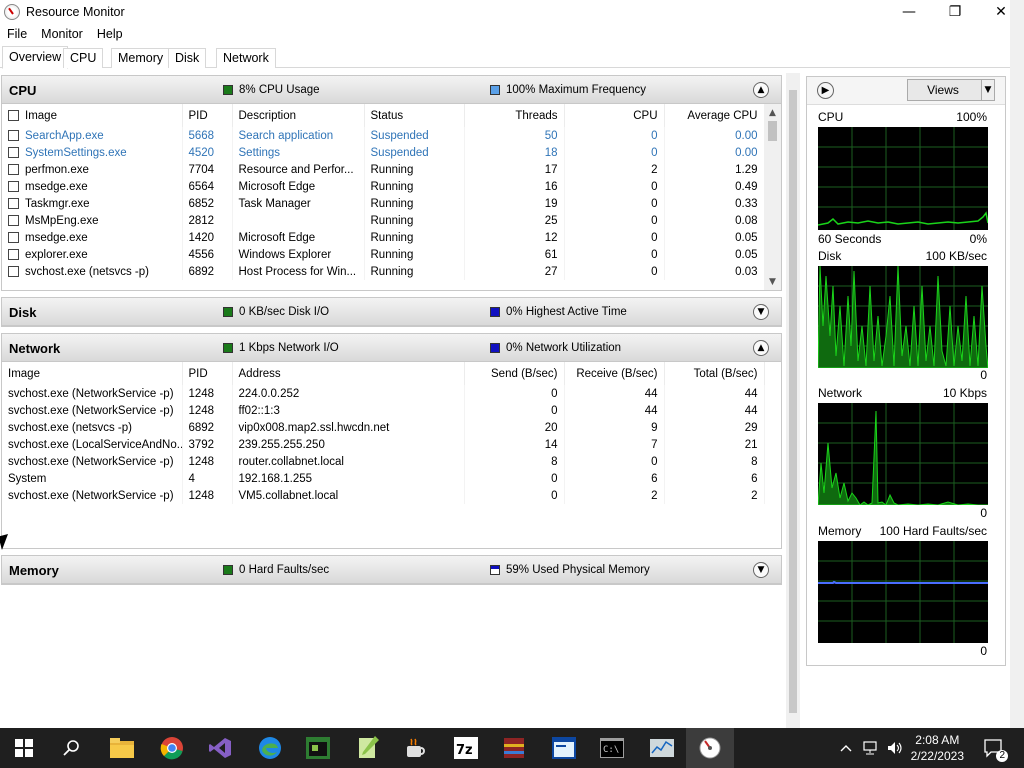  Describe the element at coordinates (714, 115) in the screenshot. I see `column-header-average-cpu: Average CPU` at that location.